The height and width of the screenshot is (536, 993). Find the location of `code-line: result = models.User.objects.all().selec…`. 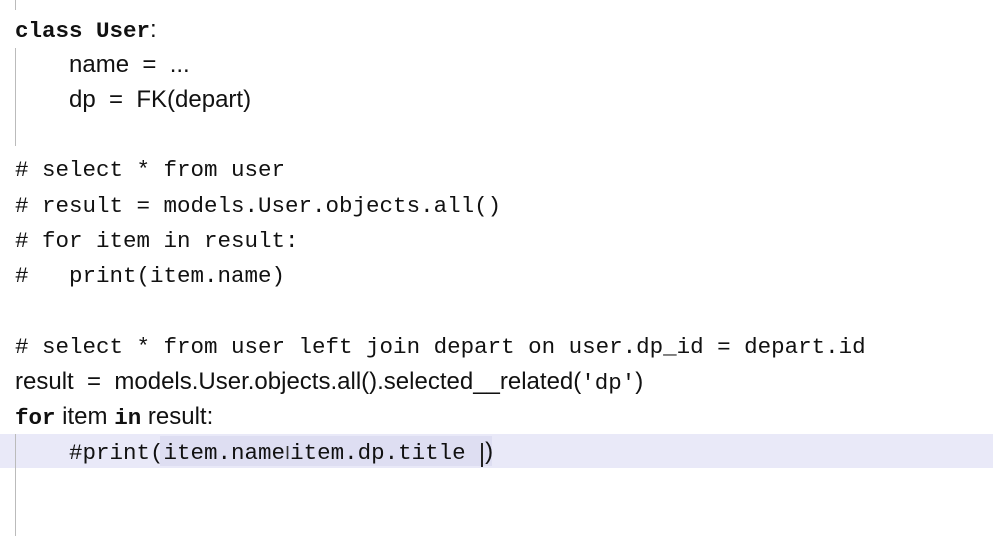

code-line: result = models.User.objects.all().selec… is located at coordinates (329, 381).